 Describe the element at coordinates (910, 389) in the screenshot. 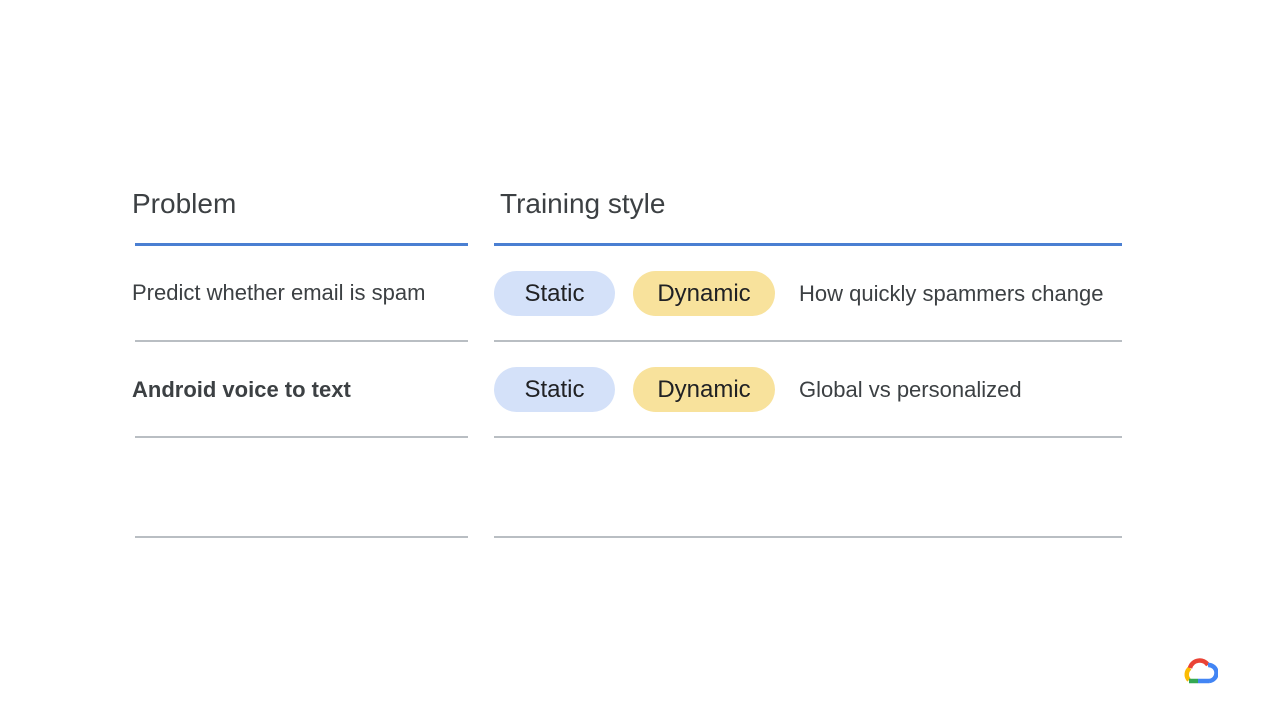

I see `row-note: Global vs personalized` at that location.